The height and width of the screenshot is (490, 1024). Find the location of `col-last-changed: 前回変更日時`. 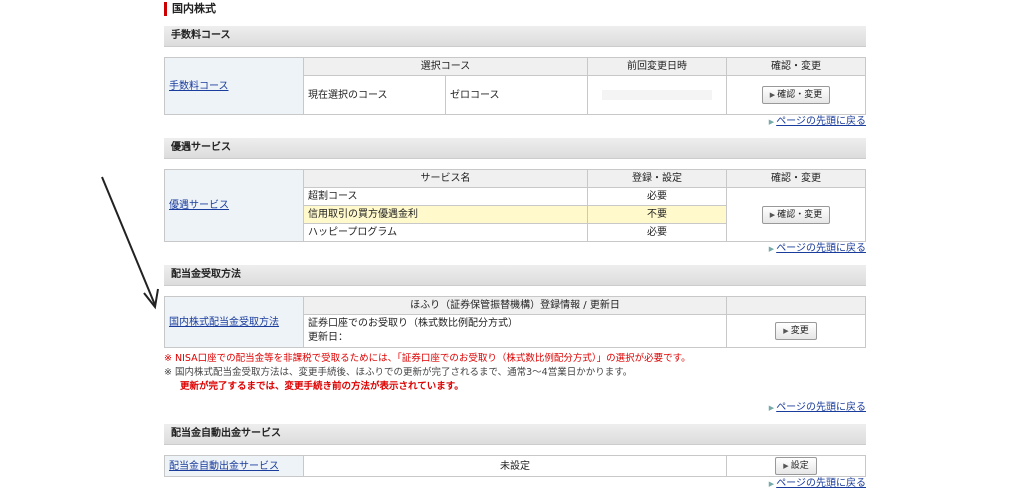

col-last-changed: 前回変更日時 is located at coordinates (657, 66).